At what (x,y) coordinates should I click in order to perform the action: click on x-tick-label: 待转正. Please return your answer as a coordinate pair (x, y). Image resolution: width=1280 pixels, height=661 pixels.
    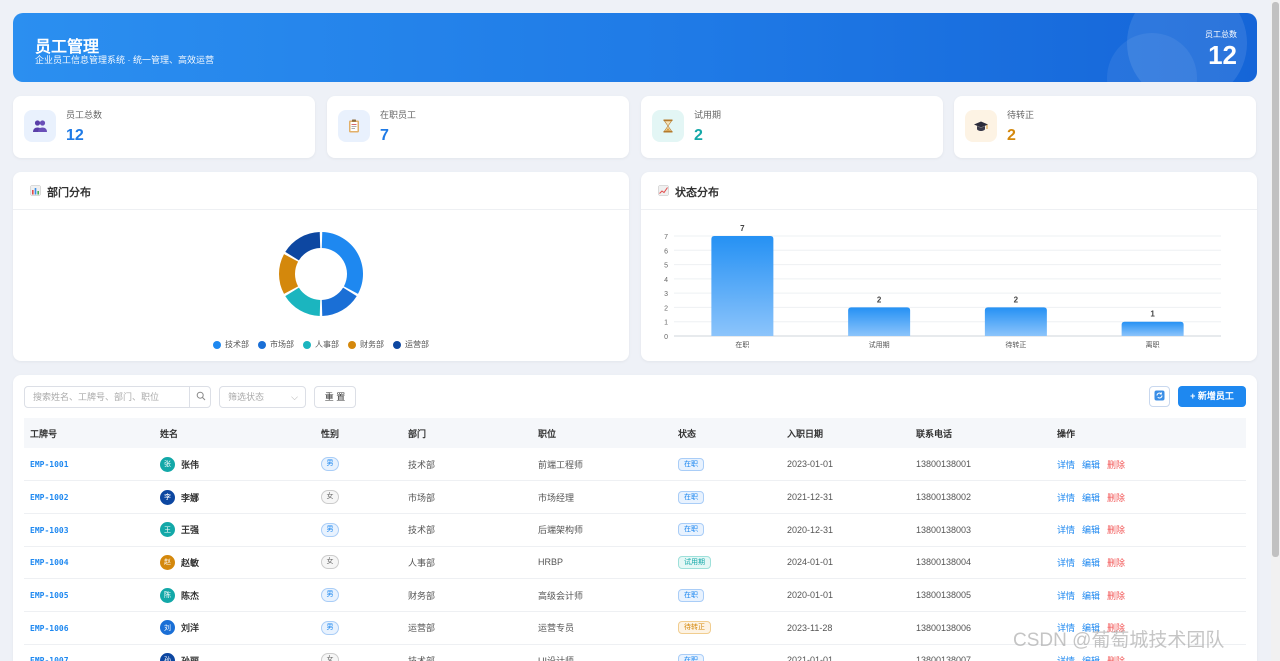
    Looking at the image, I should click on (1015, 344).